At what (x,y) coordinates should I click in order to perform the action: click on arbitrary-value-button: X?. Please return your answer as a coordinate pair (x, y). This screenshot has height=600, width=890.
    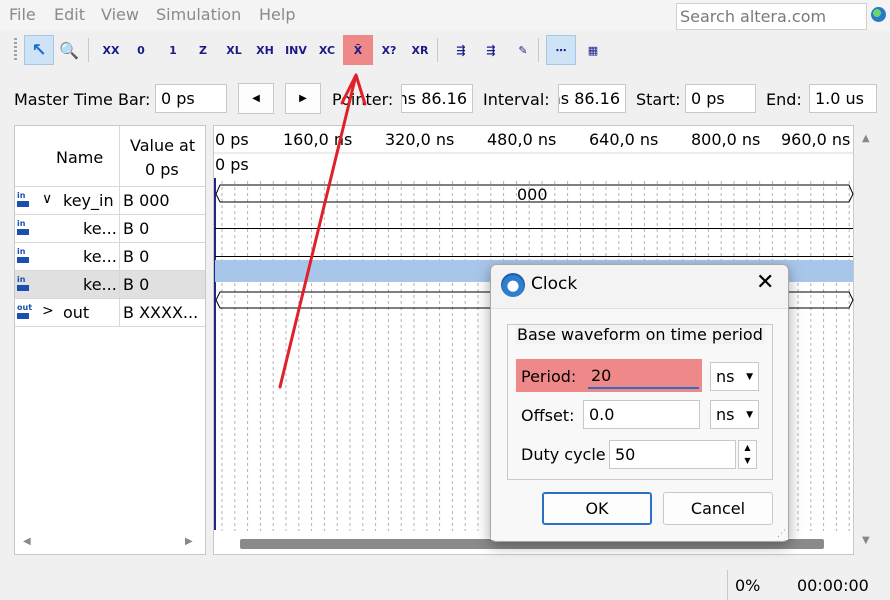
    Looking at the image, I should click on (389, 50).